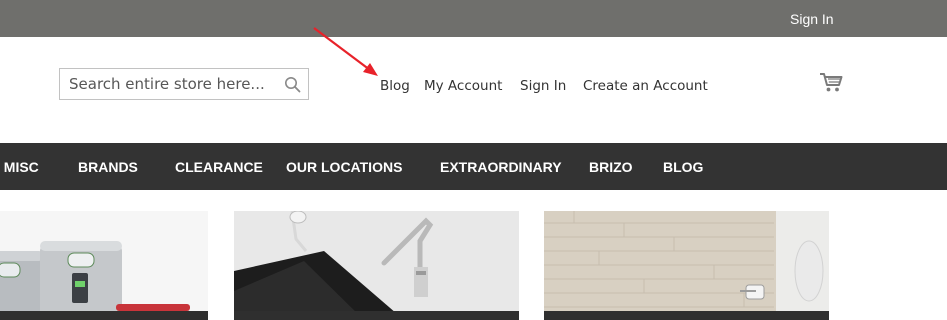  I want to click on nav-item-misc: , MISC, so click(19, 167).